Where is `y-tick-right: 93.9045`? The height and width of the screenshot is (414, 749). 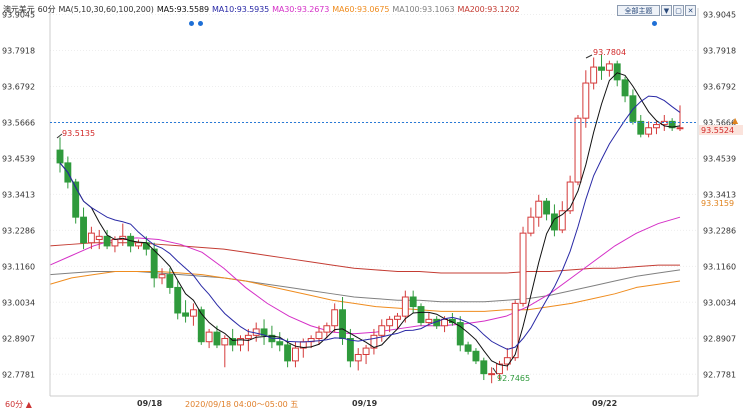 y-tick-right: 93.9045 is located at coordinates (719, 15).